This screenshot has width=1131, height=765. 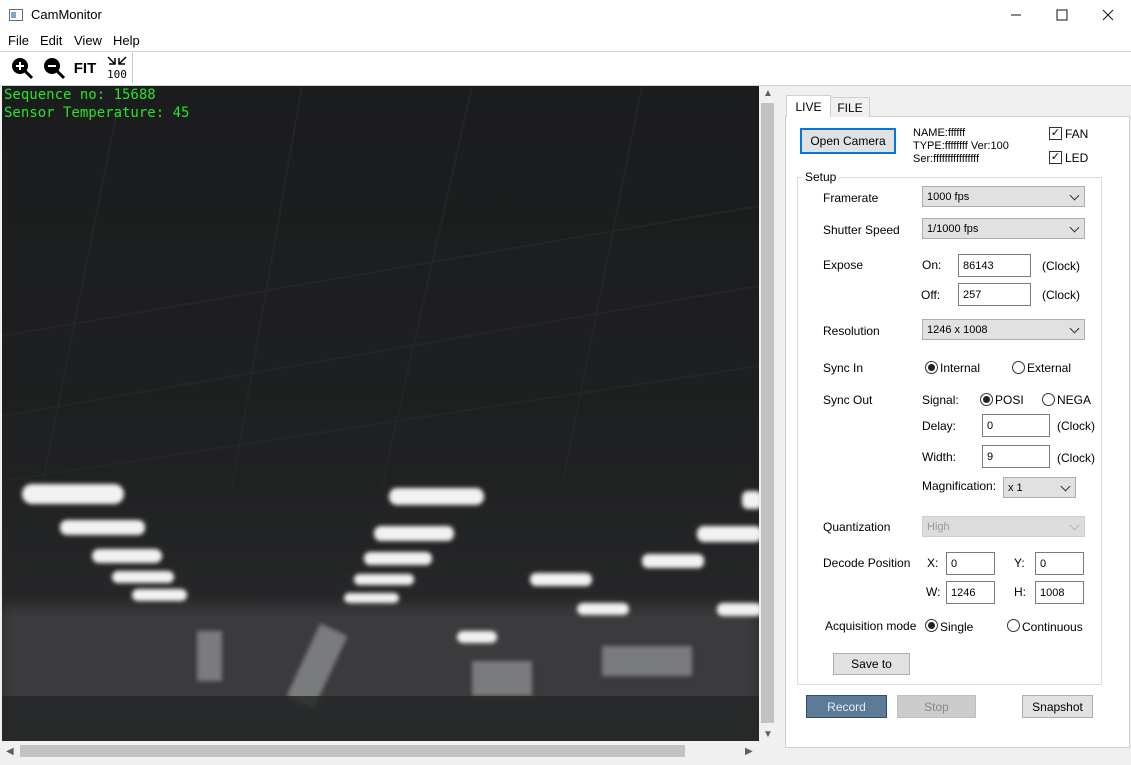 What do you see at coordinates (352, 751) in the screenshot?
I see `horizontal-scroll-thumb` at bounding box center [352, 751].